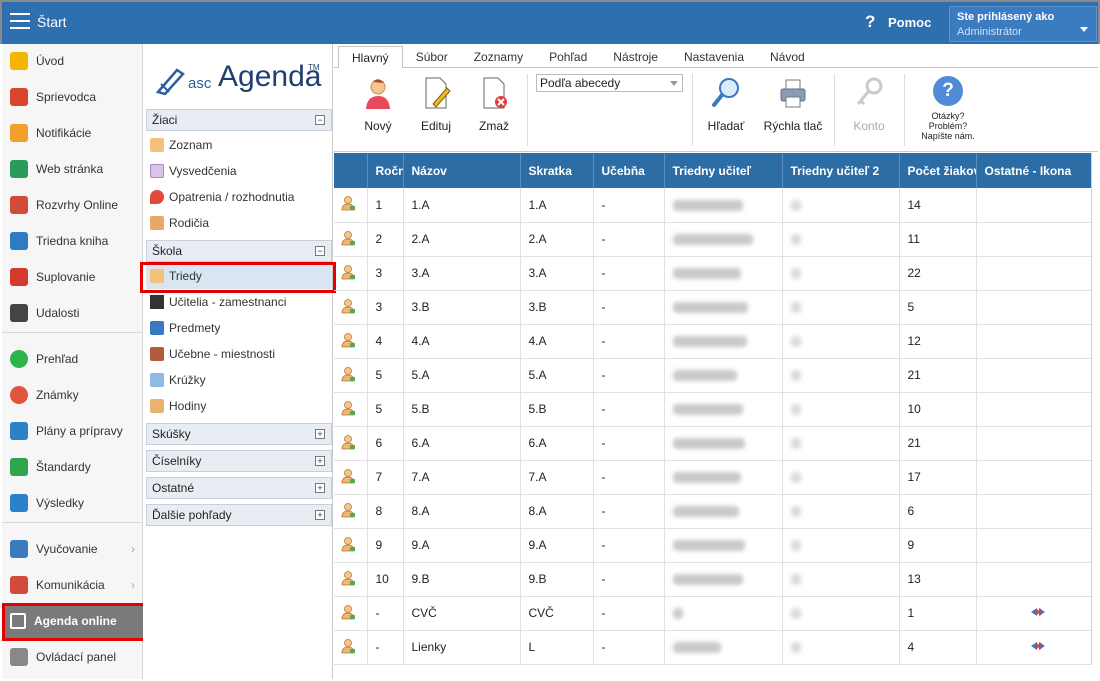 This screenshot has width=1100, height=681. Describe the element at coordinates (841, 170) in the screenshot. I see `column-header-triedny-ucitel-2: Triedny učiteľ 2` at that location.